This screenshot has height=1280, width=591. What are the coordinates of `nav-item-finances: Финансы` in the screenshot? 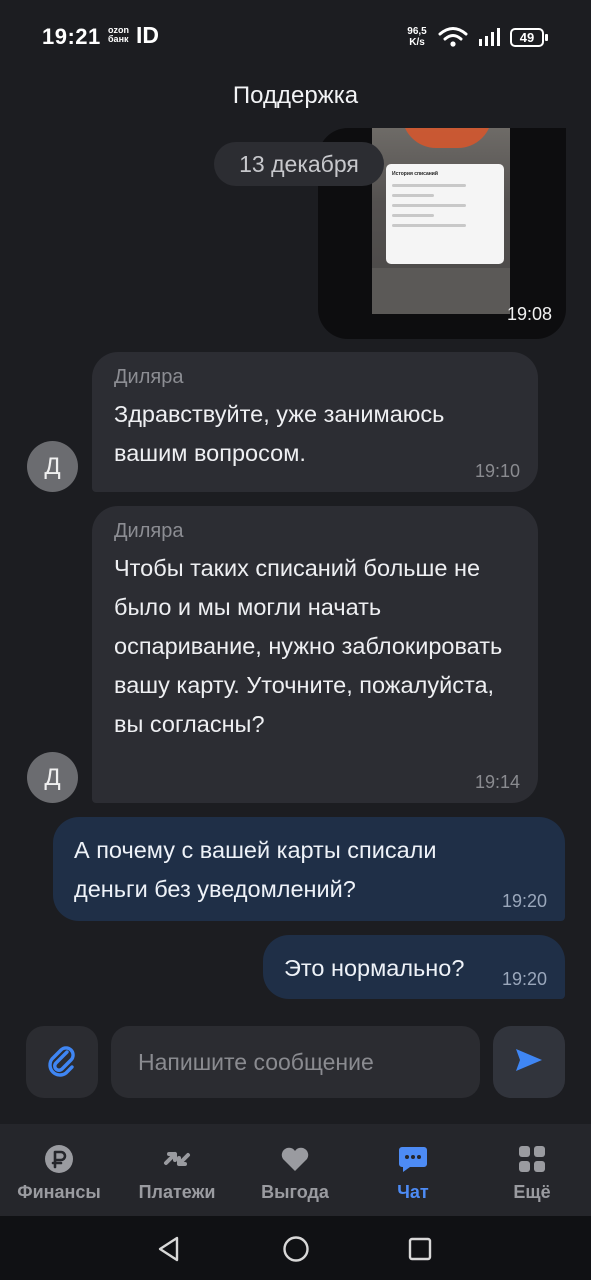 It's located at (59, 1170).